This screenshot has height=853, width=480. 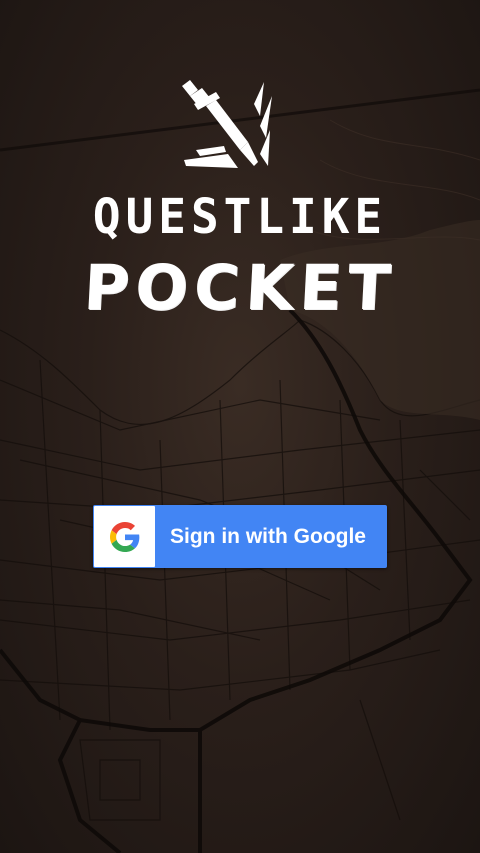 What do you see at coordinates (268, 536) in the screenshot?
I see `google-signin-label: Sign in with Google` at bounding box center [268, 536].